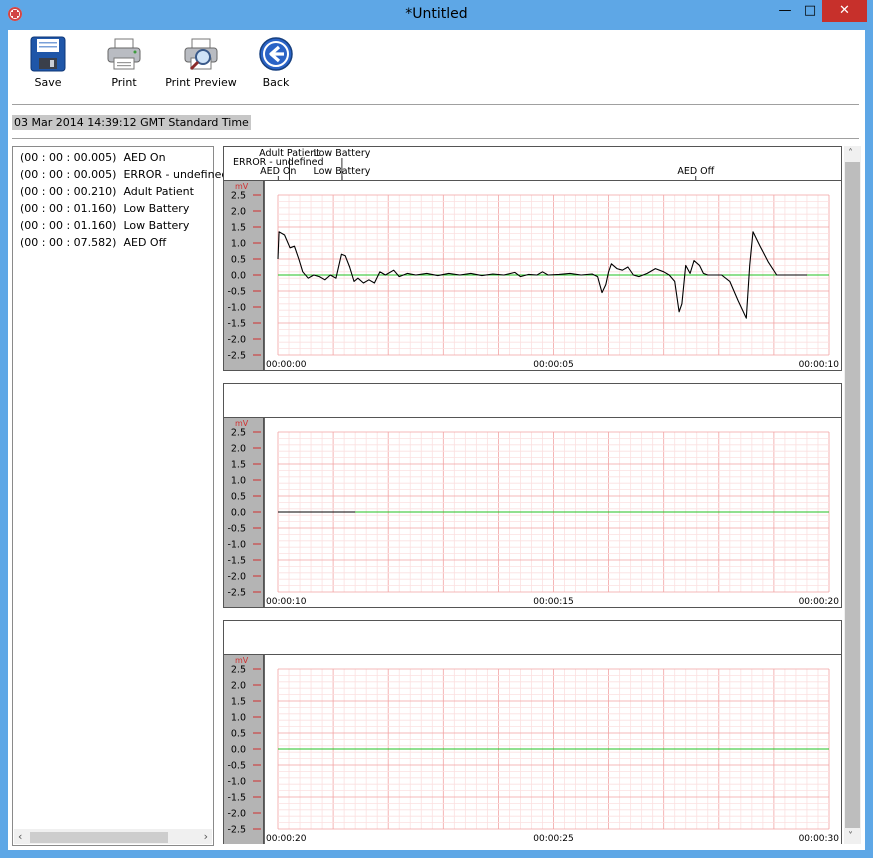  Describe the element at coordinates (158, 191) in the screenshot. I see `event-label: Adult Patient` at that location.